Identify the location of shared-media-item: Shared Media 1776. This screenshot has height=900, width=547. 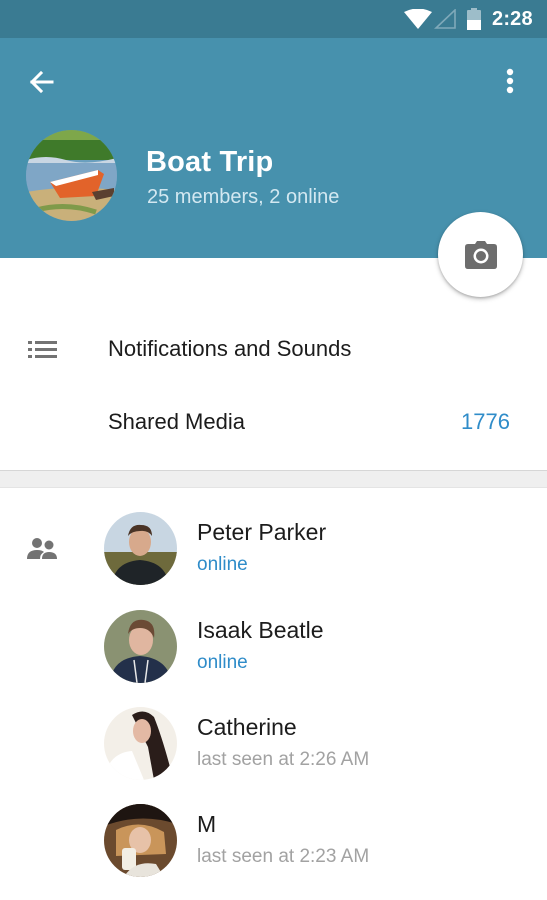
(273, 422).